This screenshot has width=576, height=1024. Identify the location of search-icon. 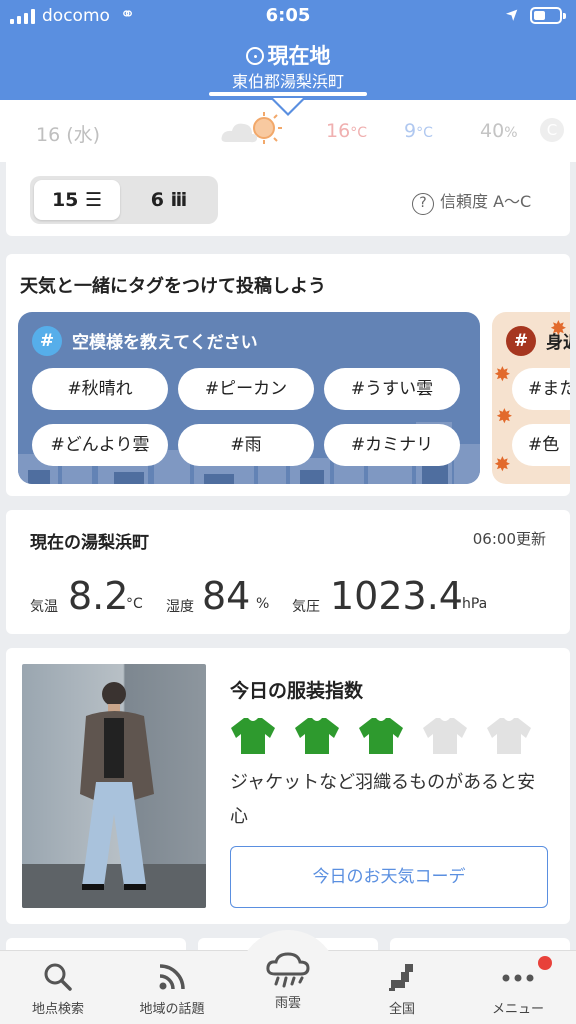
(58, 977).